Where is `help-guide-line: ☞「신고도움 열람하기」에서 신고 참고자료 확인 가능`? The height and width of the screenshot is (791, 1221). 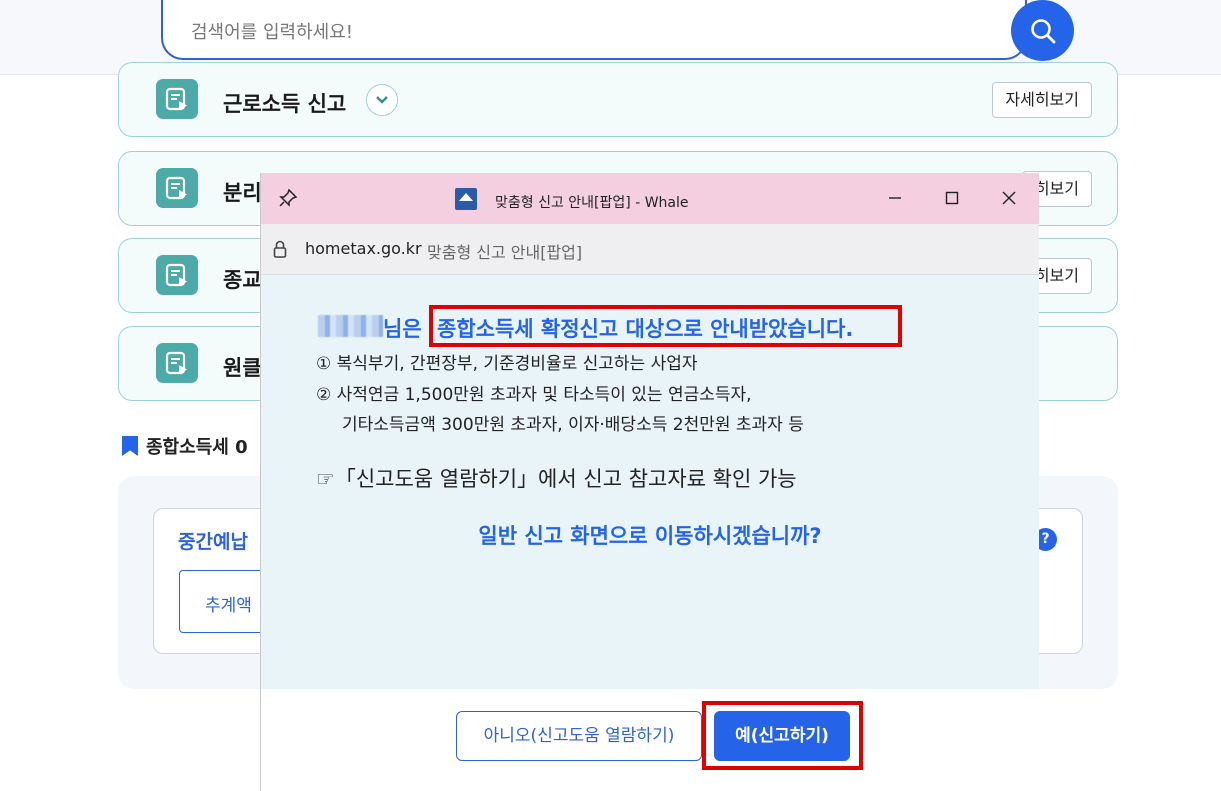
help-guide-line: ☞「신고도움 열람하기」에서 신고 참고자료 확인 가능 is located at coordinates (556, 479).